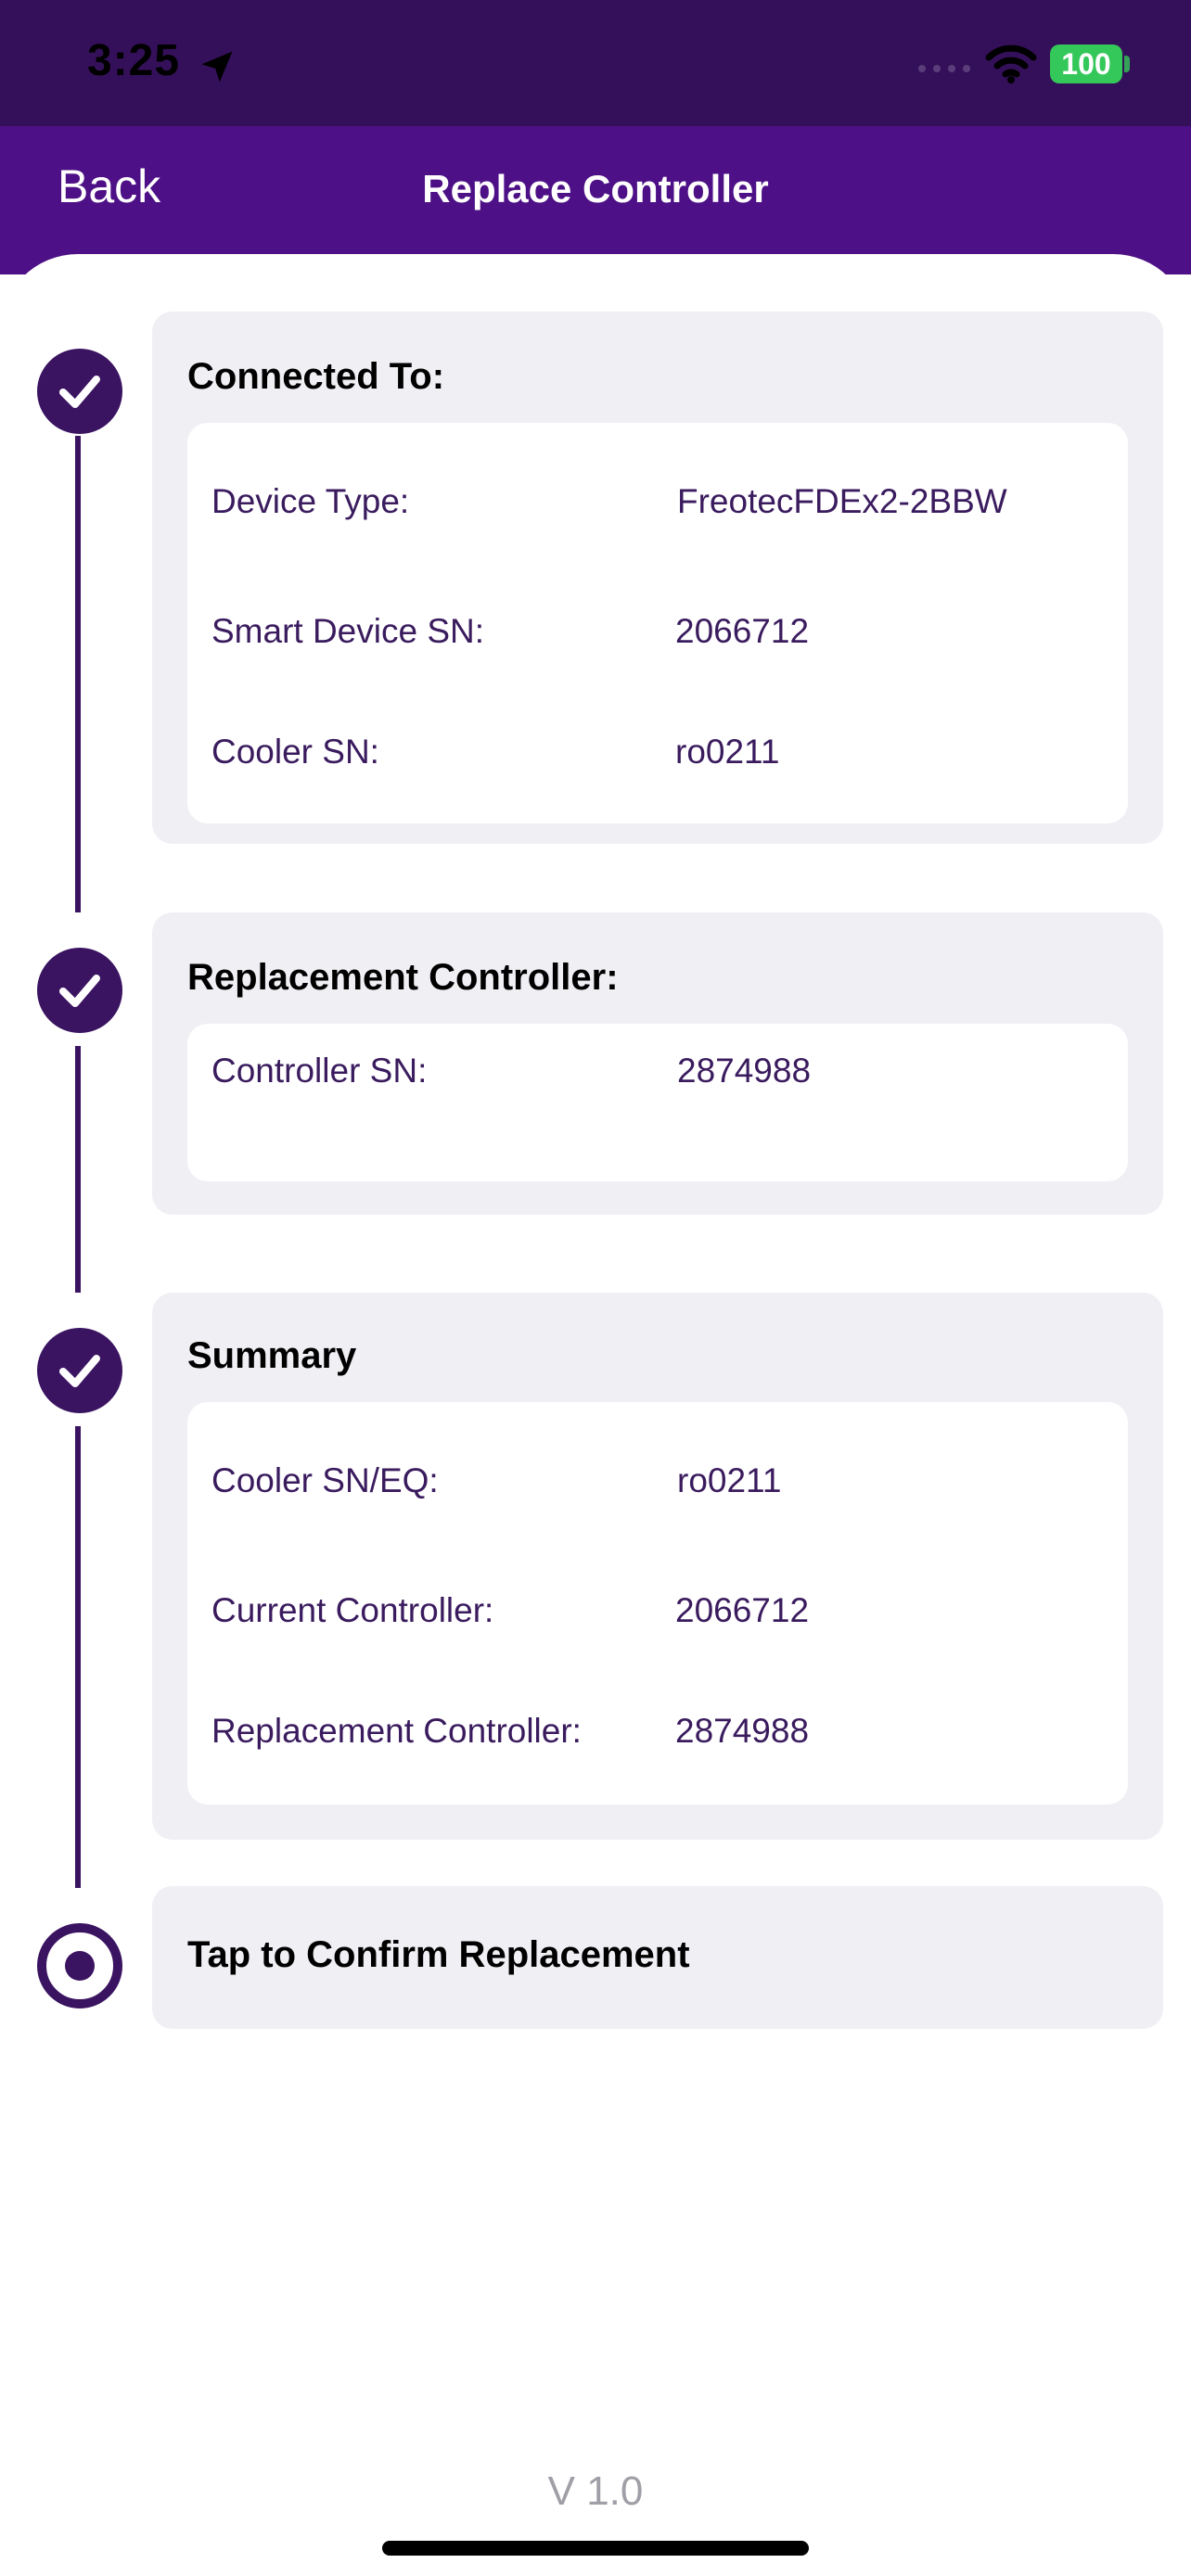 The image size is (1191, 2576). I want to click on controller-sn-value: 2874988, so click(744, 1071).